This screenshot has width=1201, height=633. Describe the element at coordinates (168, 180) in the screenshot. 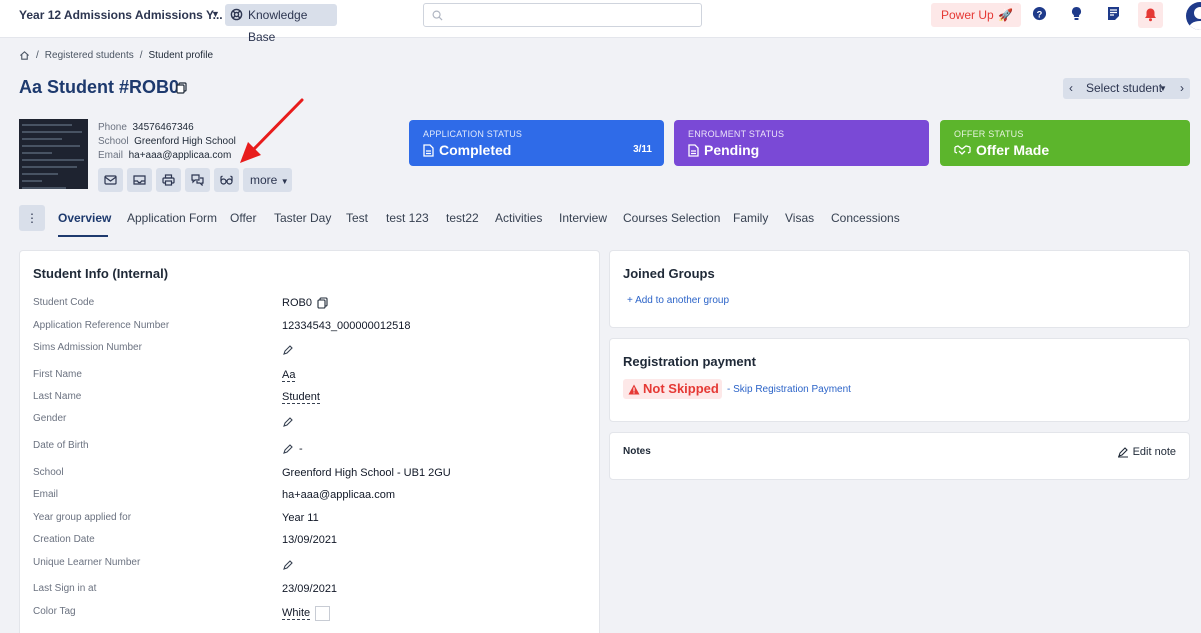

I see `print-button` at that location.